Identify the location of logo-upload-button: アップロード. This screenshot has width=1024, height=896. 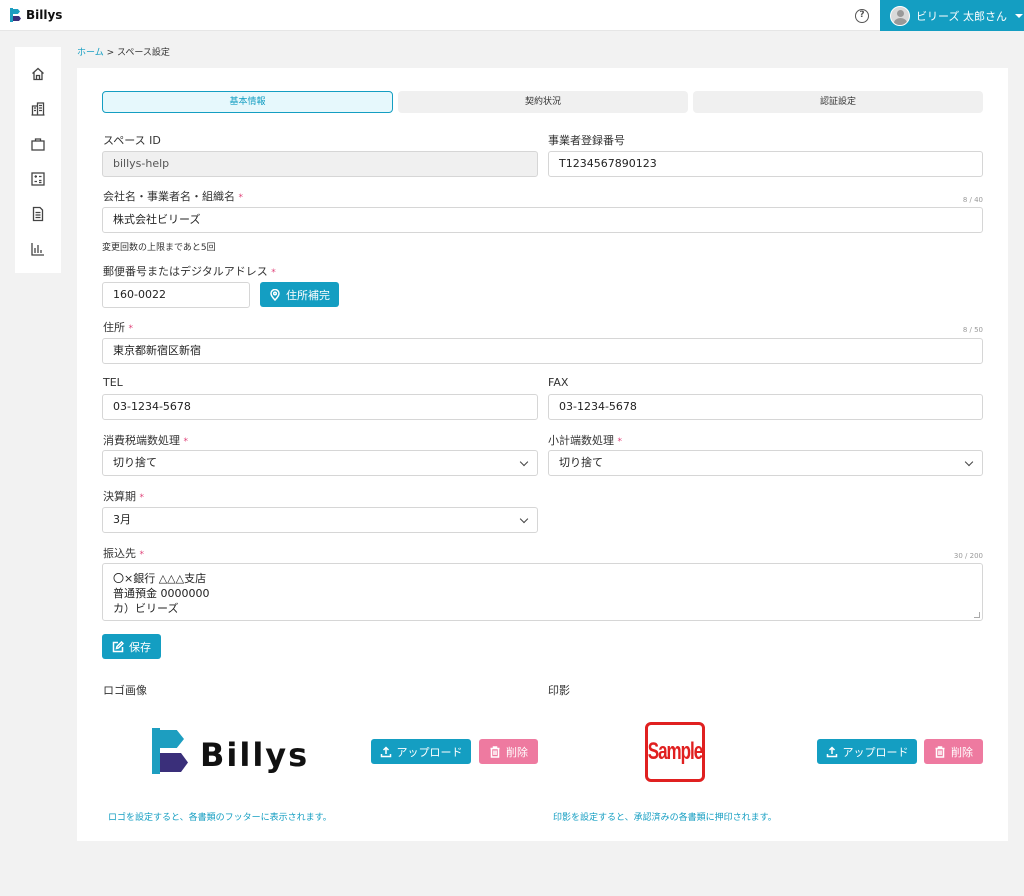
(421, 751).